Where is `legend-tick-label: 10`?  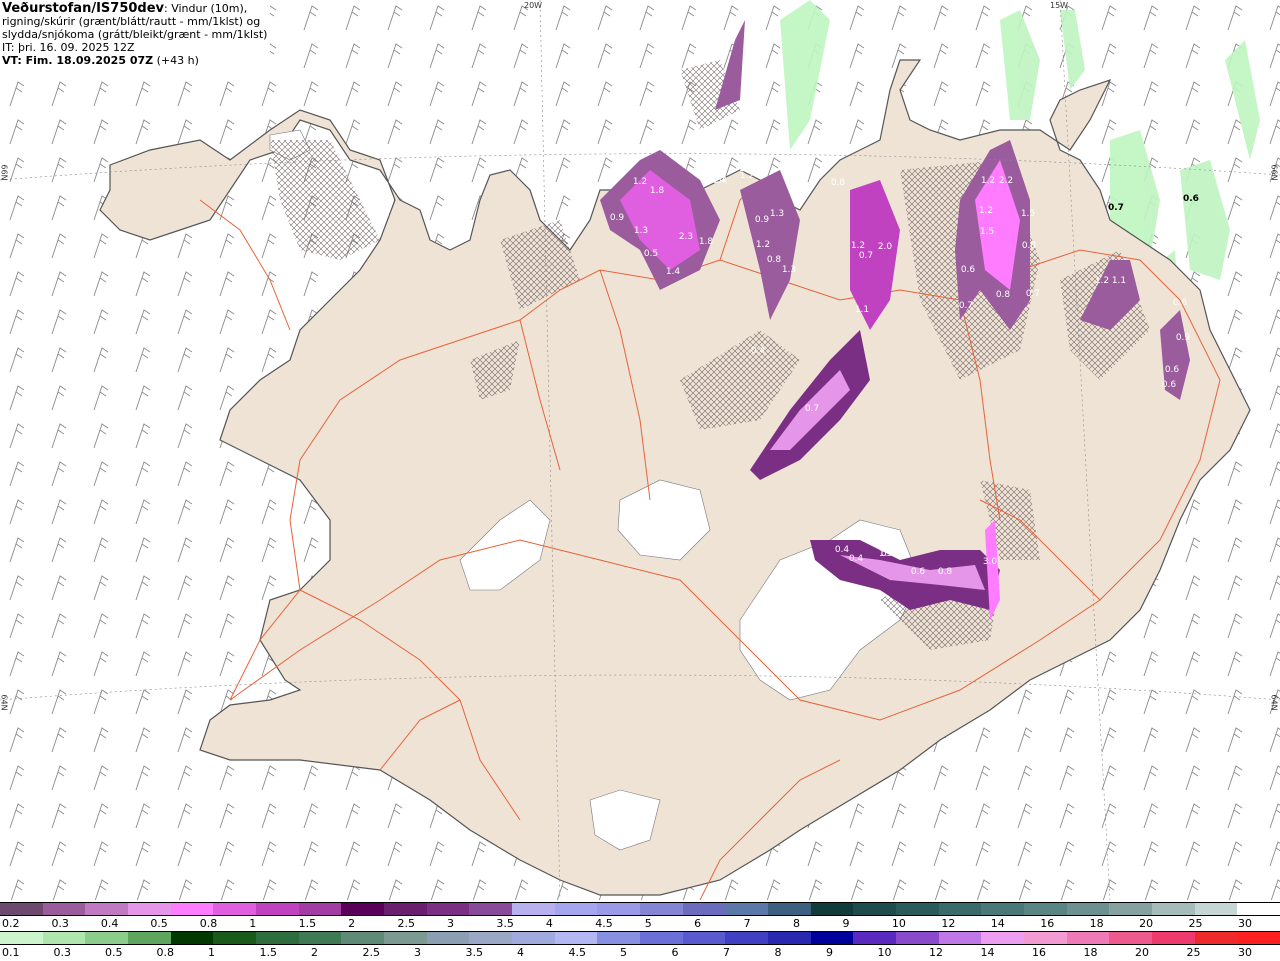 legend-tick-label: 10 is located at coordinates (884, 952).